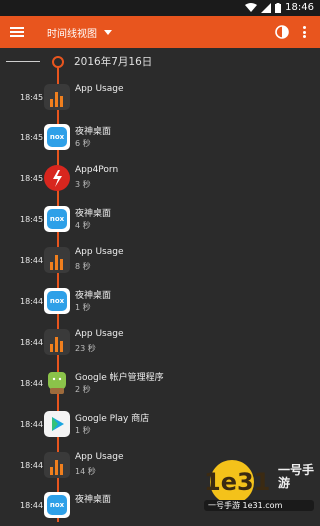  Describe the element at coordinates (160, 385) in the screenshot. I see `timeline-entry: 18:44 Google 帐户管理程序 2 秒` at that location.